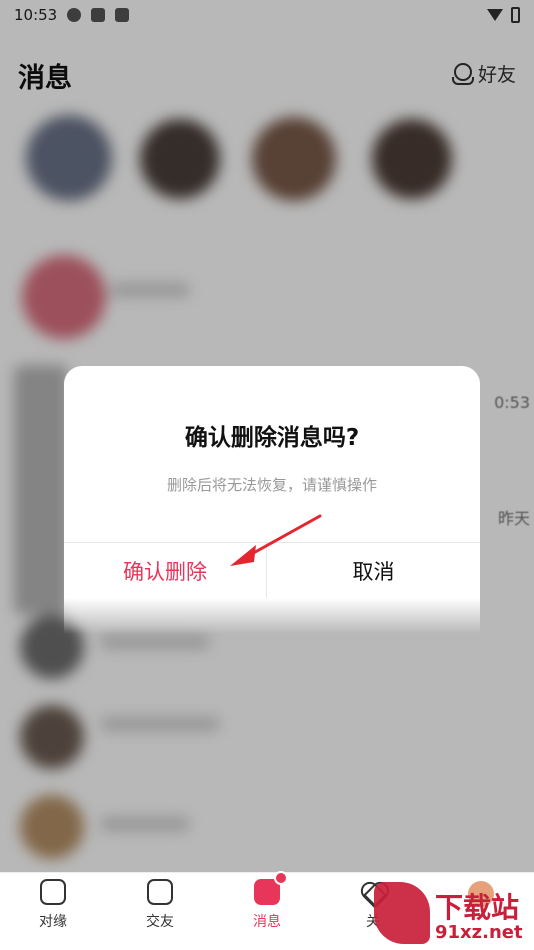  Describe the element at coordinates (53, 892) in the screenshot. I see `info-icon` at that location.